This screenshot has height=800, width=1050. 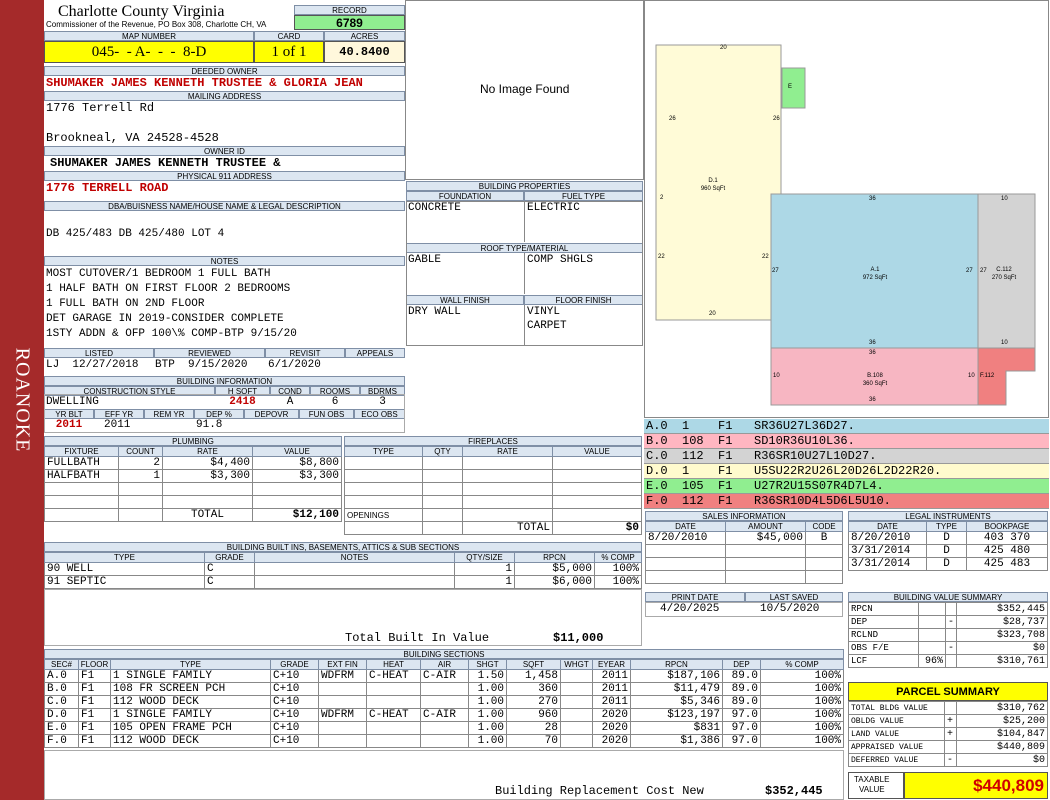 I want to click on acres-value: 40.8400, so click(x=364, y=52).